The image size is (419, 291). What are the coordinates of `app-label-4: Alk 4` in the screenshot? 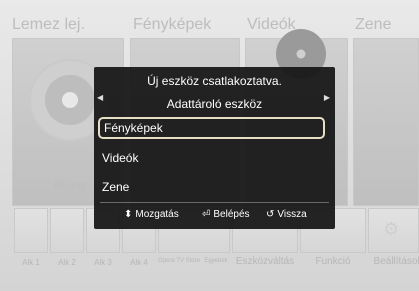 It's located at (139, 262).